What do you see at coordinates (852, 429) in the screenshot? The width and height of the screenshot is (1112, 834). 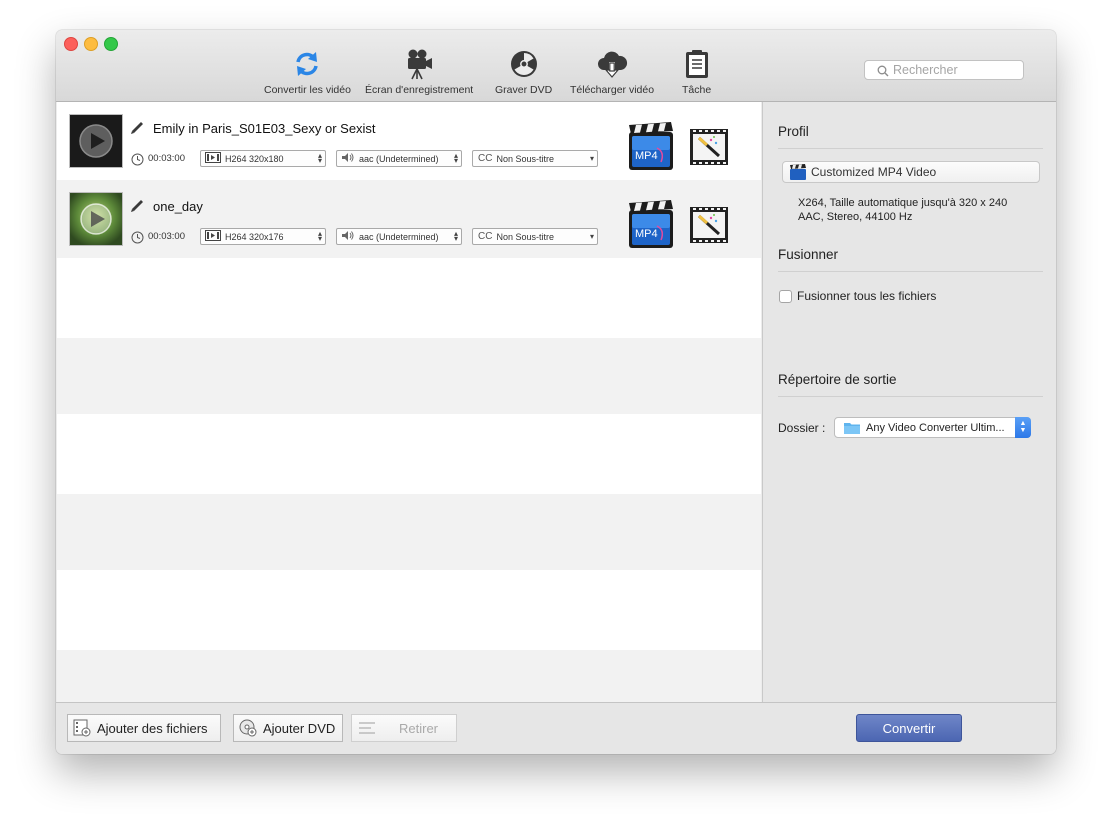 I see `folder-icon` at bounding box center [852, 429].